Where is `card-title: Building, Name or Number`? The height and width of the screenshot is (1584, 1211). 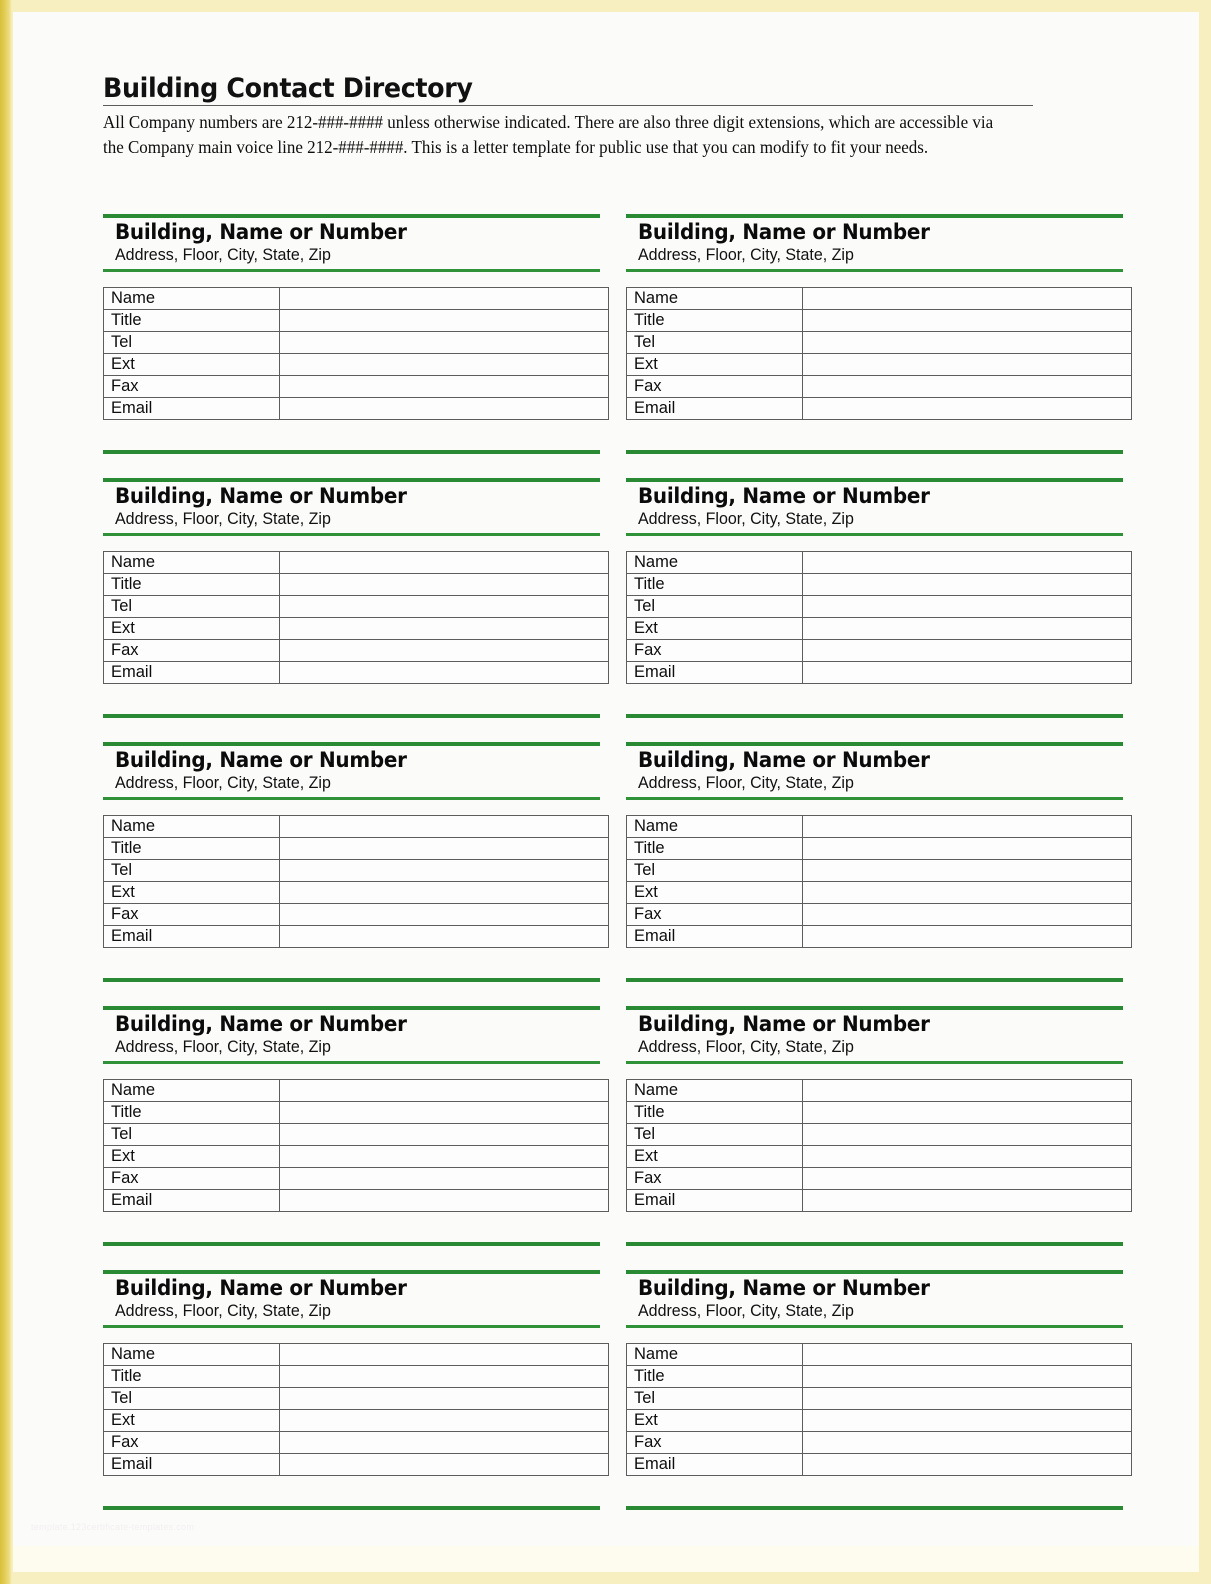 card-title: Building, Name or Number is located at coordinates (784, 496).